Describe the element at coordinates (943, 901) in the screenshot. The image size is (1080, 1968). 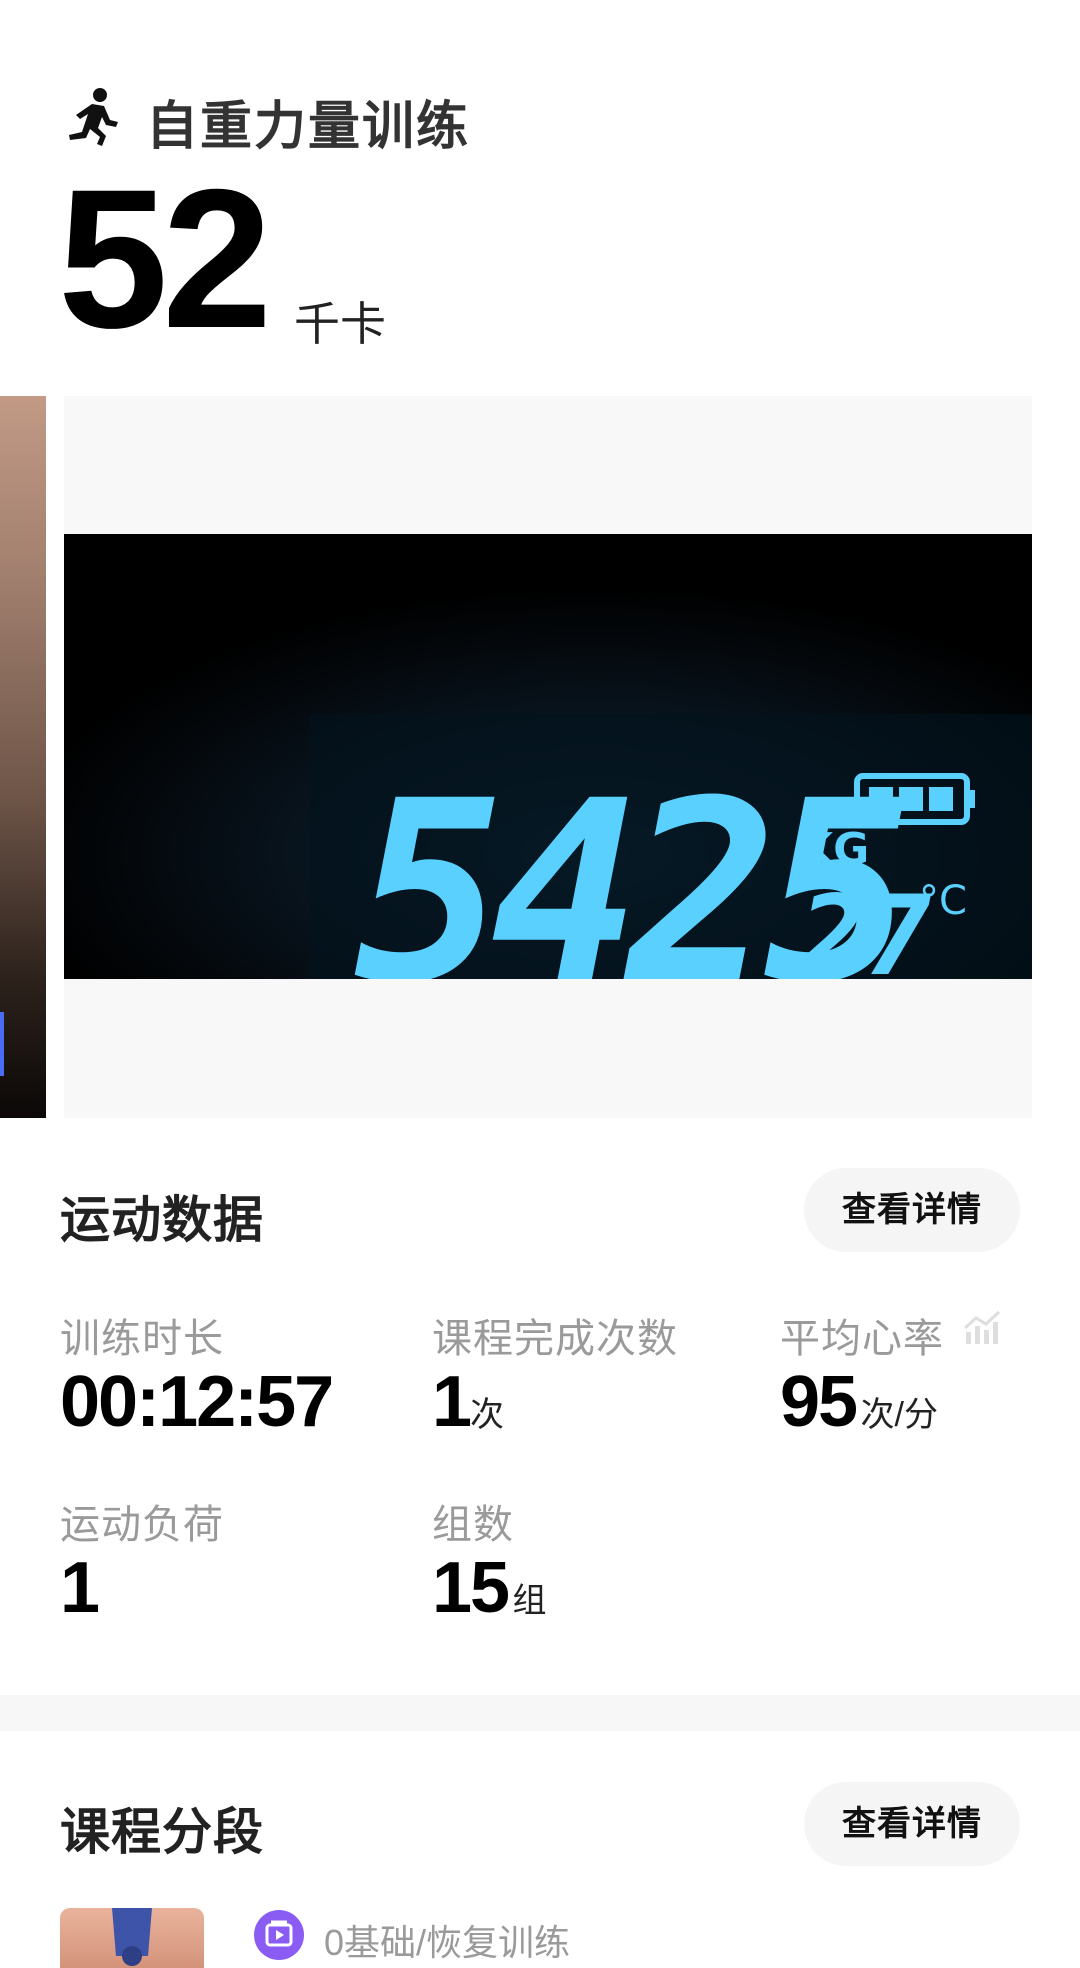
I see `scale-temp-unit: °C` at that location.